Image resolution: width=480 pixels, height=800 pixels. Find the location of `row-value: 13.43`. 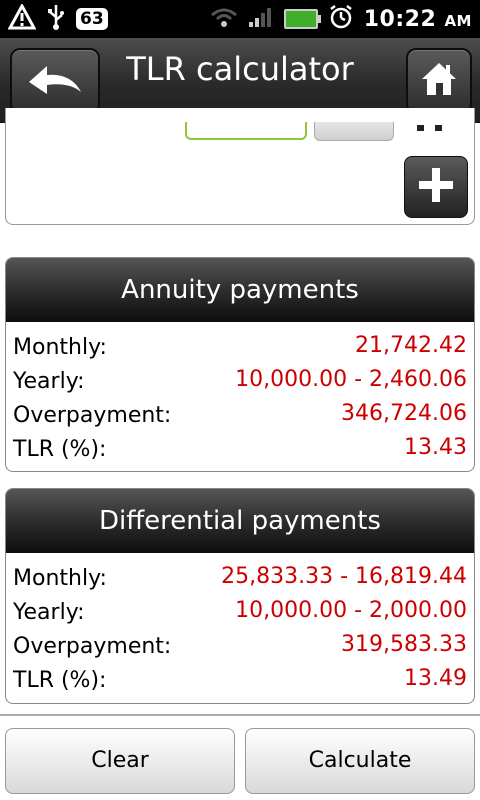

row-value: 13.43 is located at coordinates (435, 447).